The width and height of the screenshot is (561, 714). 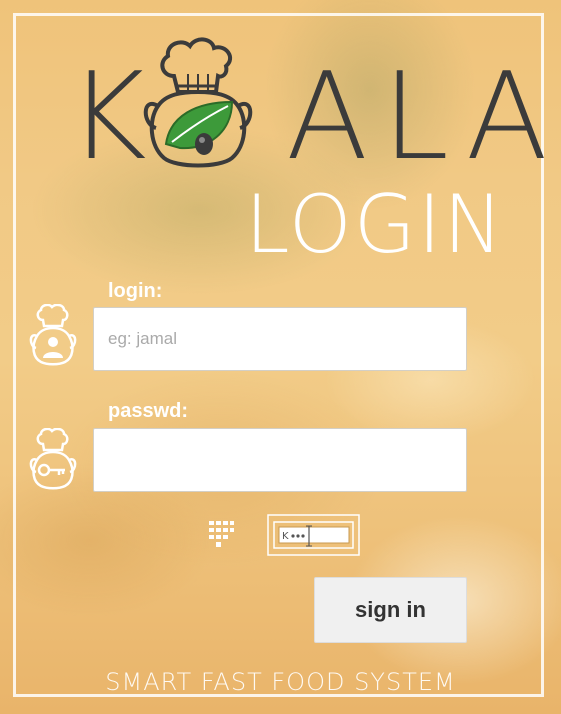 I want to click on koala-chef-user-icon, so click(x=53, y=335).